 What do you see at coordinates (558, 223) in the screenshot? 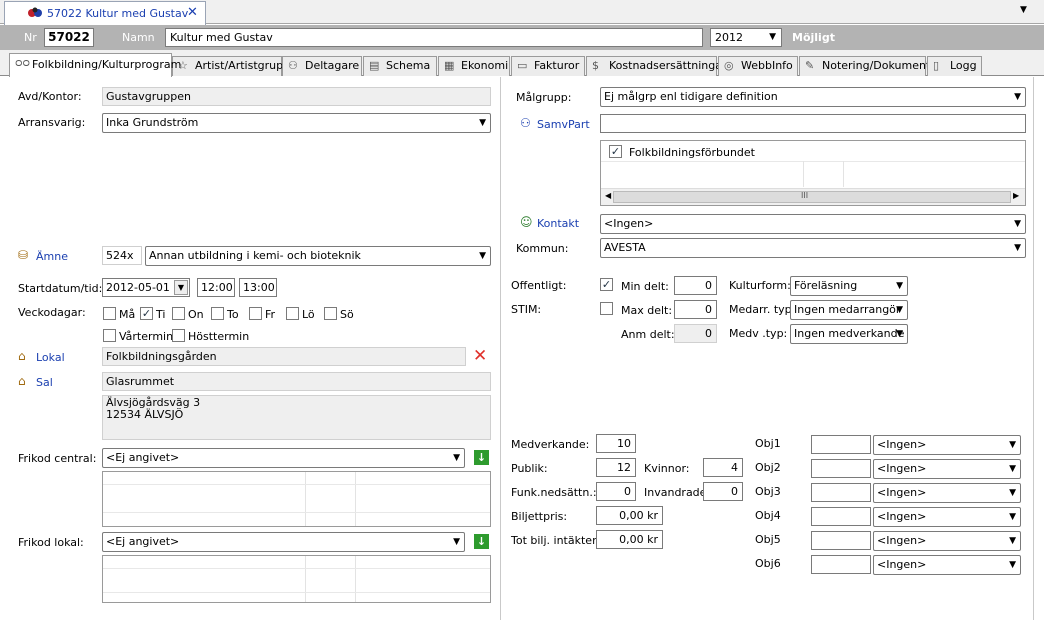
I see `kontakt-link: Kontakt` at bounding box center [558, 223].